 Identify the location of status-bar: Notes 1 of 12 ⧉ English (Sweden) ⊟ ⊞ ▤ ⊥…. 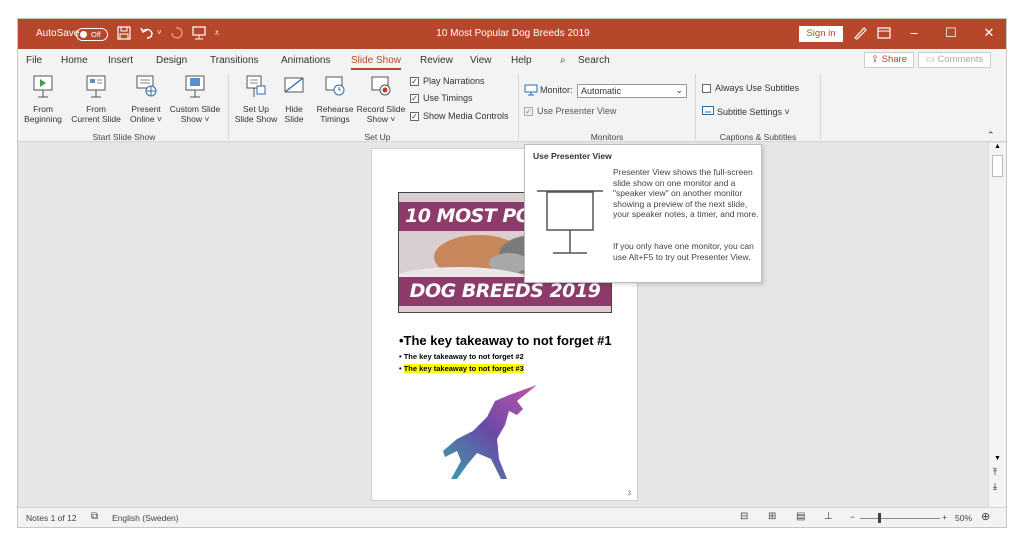
(512, 517).